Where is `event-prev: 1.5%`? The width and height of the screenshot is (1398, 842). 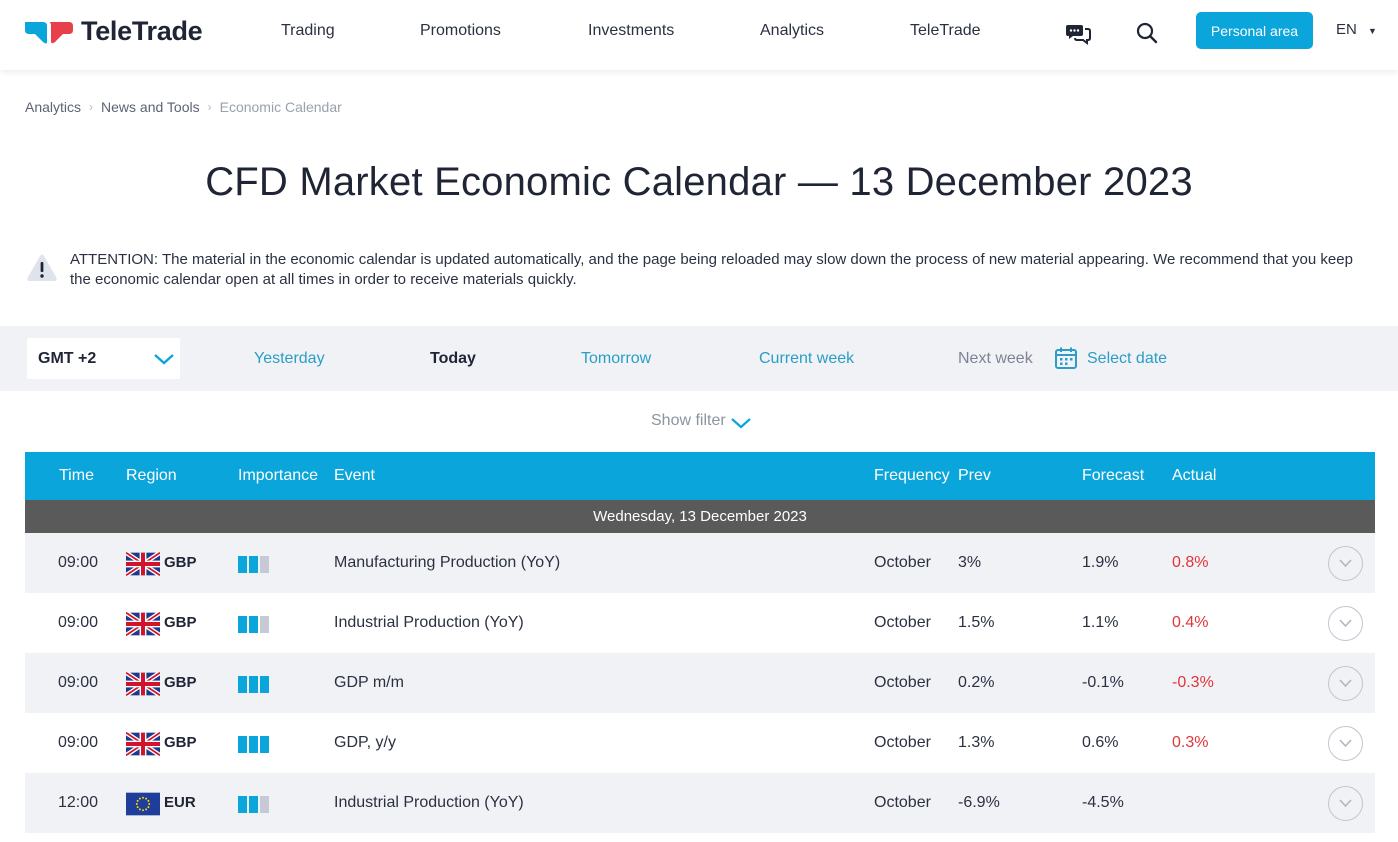
event-prev: 1.5% is located at coordinates (976, 622).